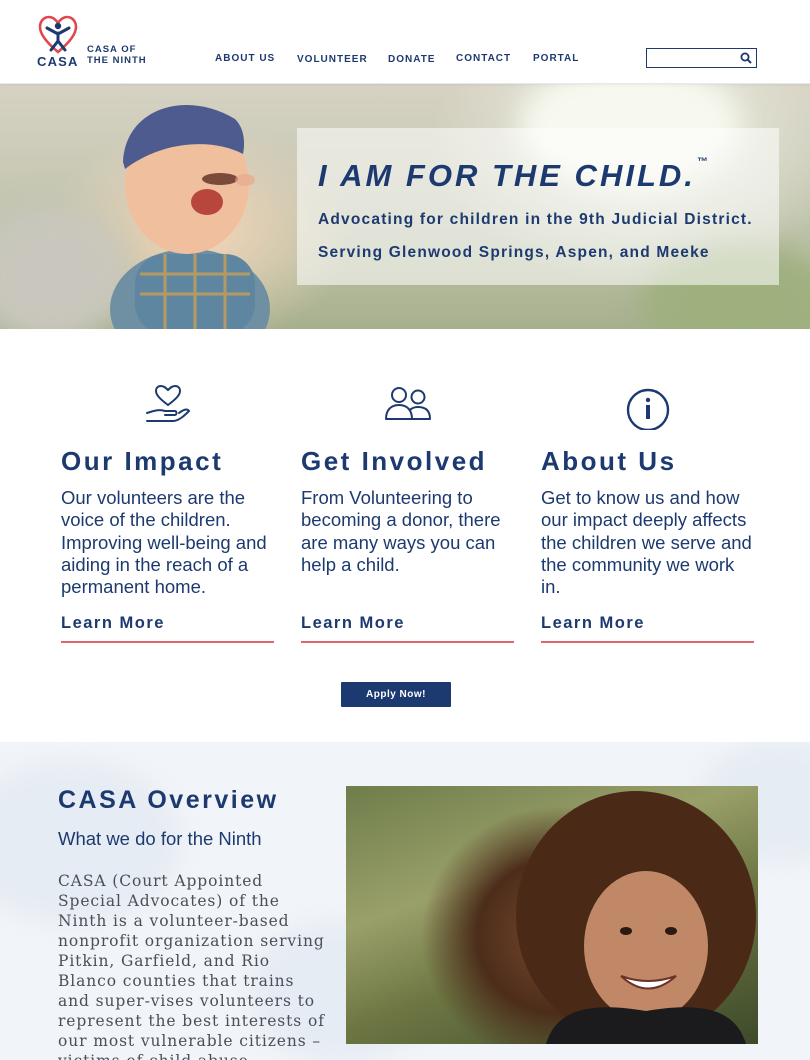 The height and width of the screenshot is (1060, 810). Describe the element at coordinates (648, 409) in the screenshot. I see `info-icon` at that location.